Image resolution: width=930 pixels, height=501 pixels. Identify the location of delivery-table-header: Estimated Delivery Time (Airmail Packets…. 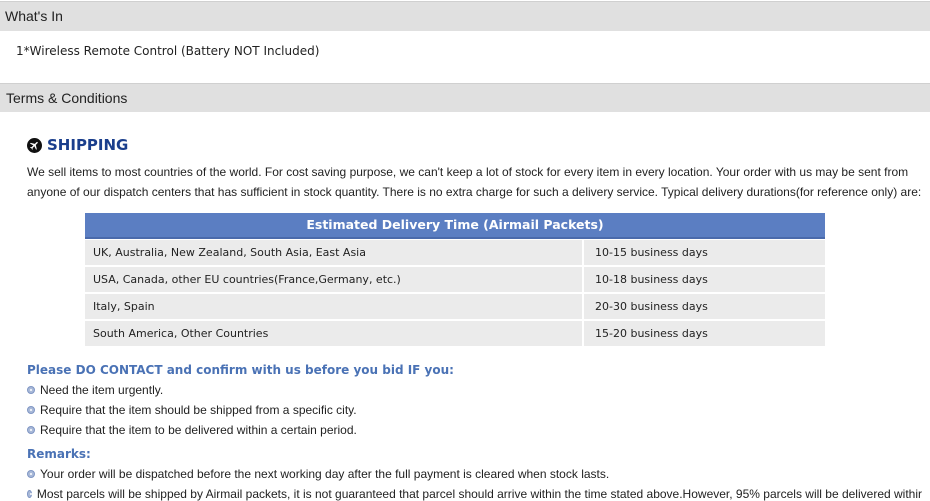
(455, 226).